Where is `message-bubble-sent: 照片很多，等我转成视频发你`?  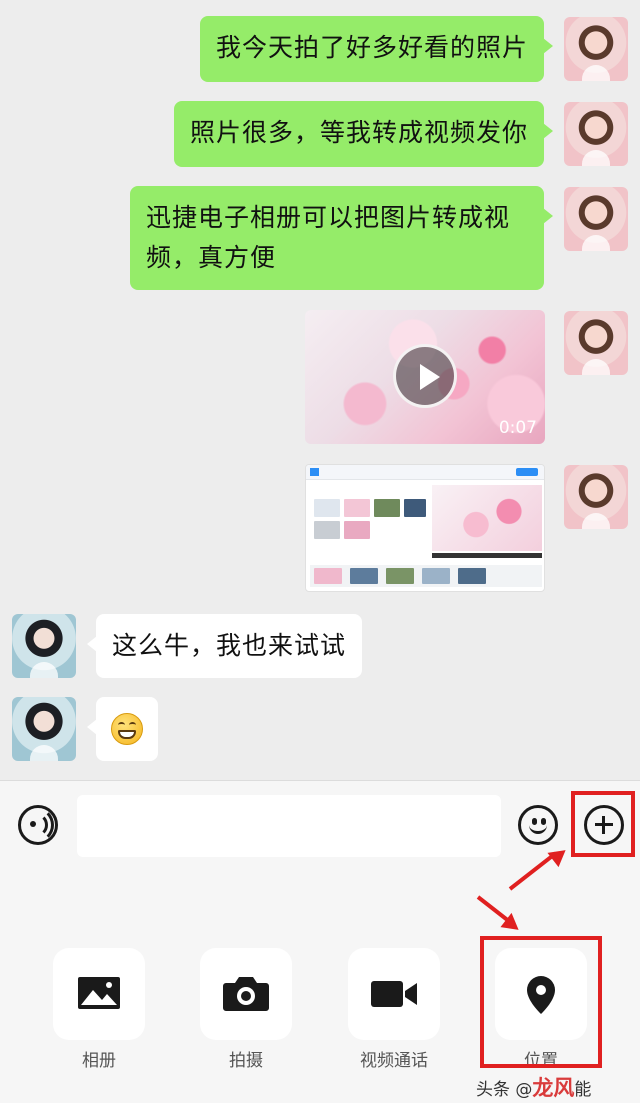 message-bubble-sent: 照片很多，等我转成视频发你 is located at coordinates (363, 134).